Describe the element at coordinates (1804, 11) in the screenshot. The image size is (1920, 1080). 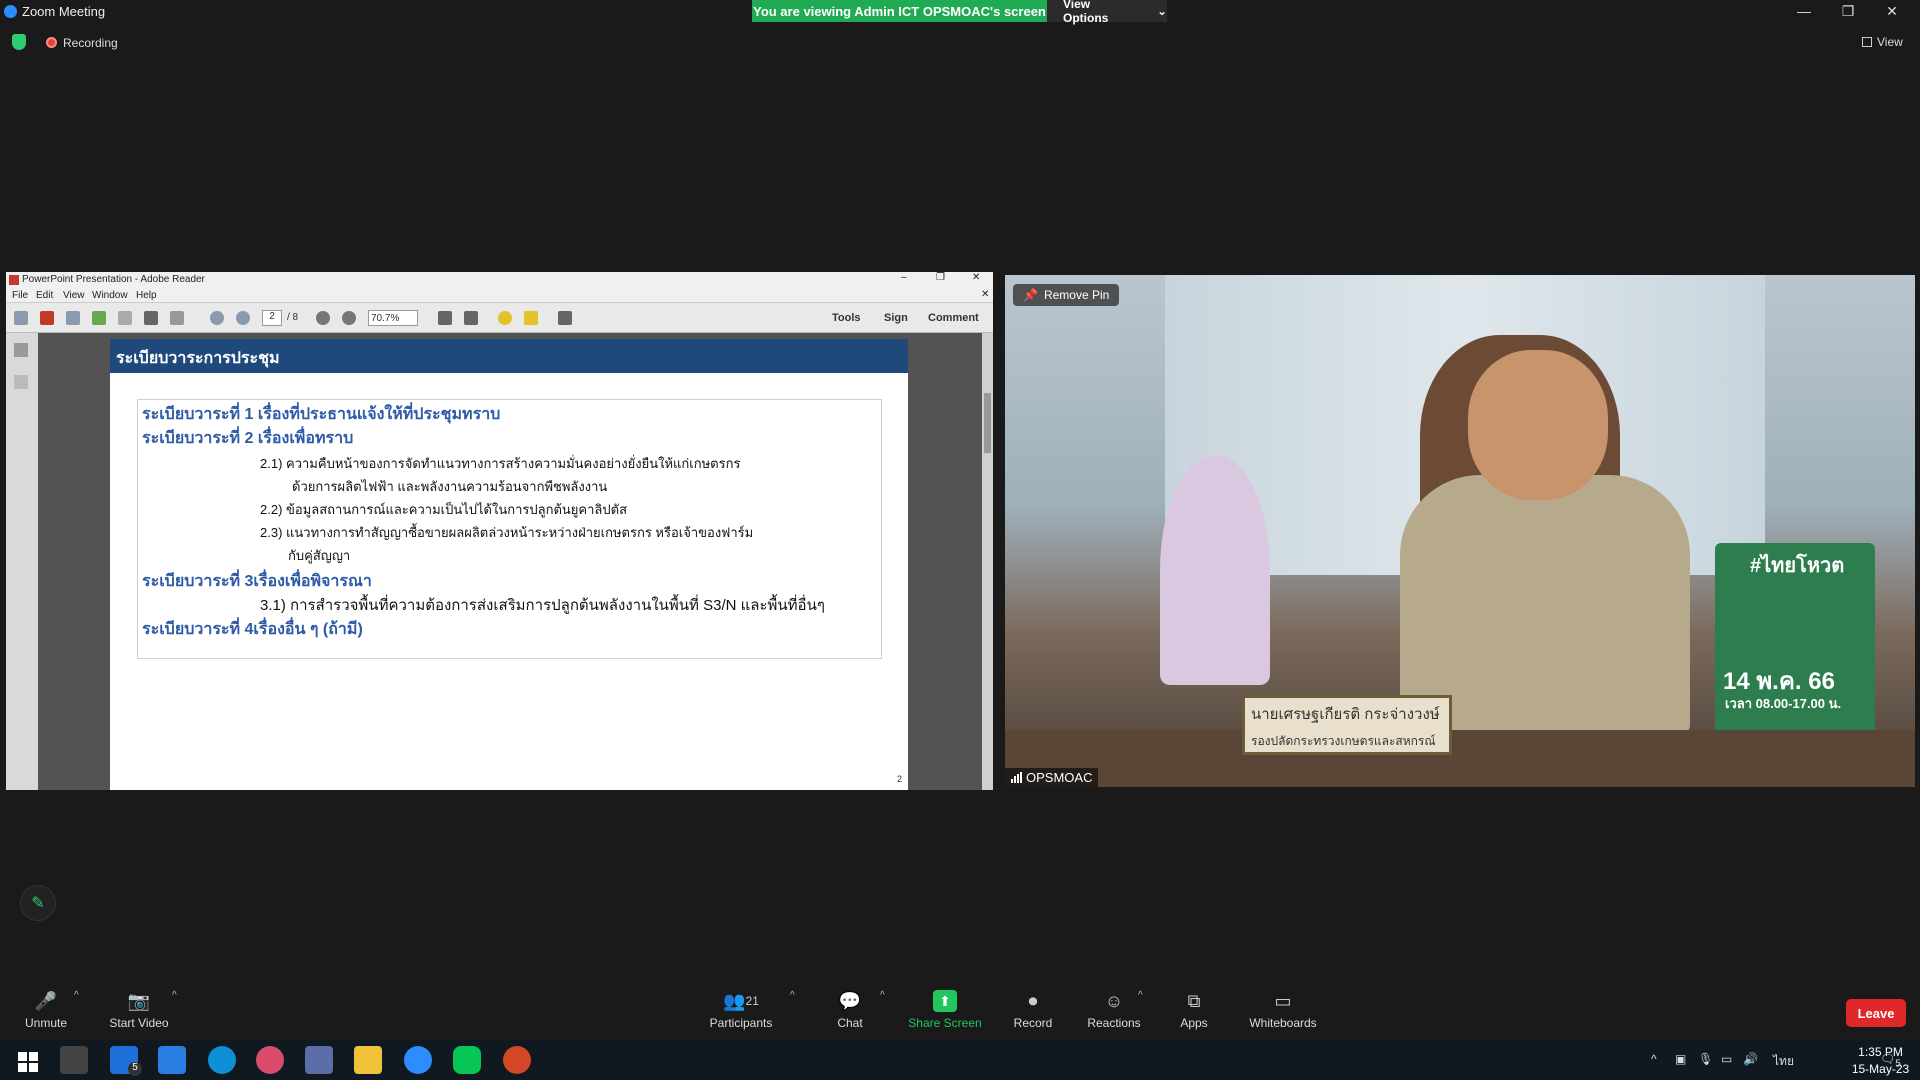
I see `minimize-button: —` at that location.